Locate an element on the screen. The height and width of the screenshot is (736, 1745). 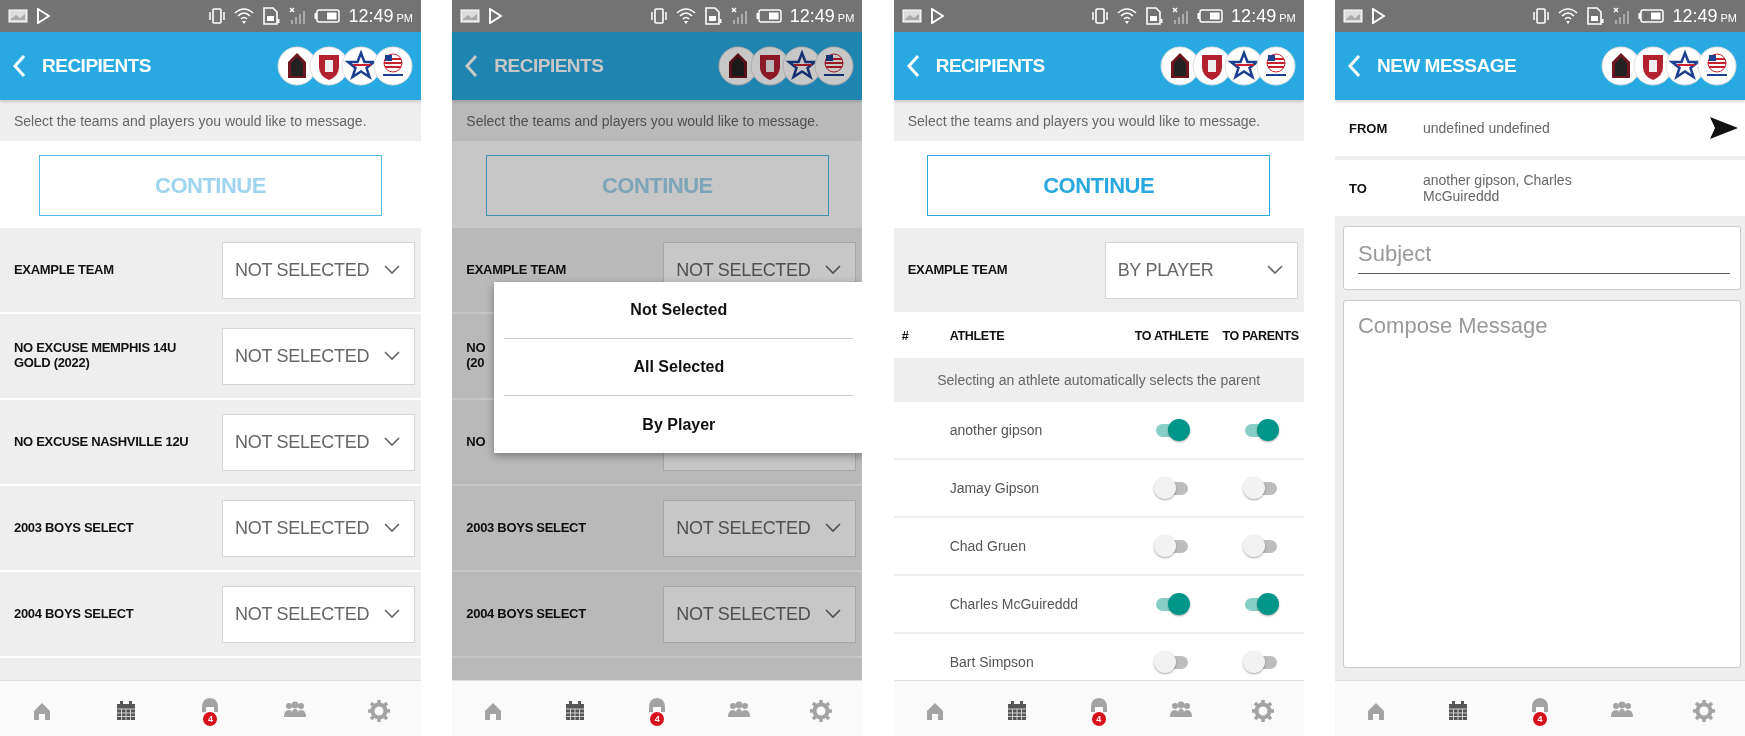
athlete-name: Jamay Gipson is located at coordinates (995, 488).